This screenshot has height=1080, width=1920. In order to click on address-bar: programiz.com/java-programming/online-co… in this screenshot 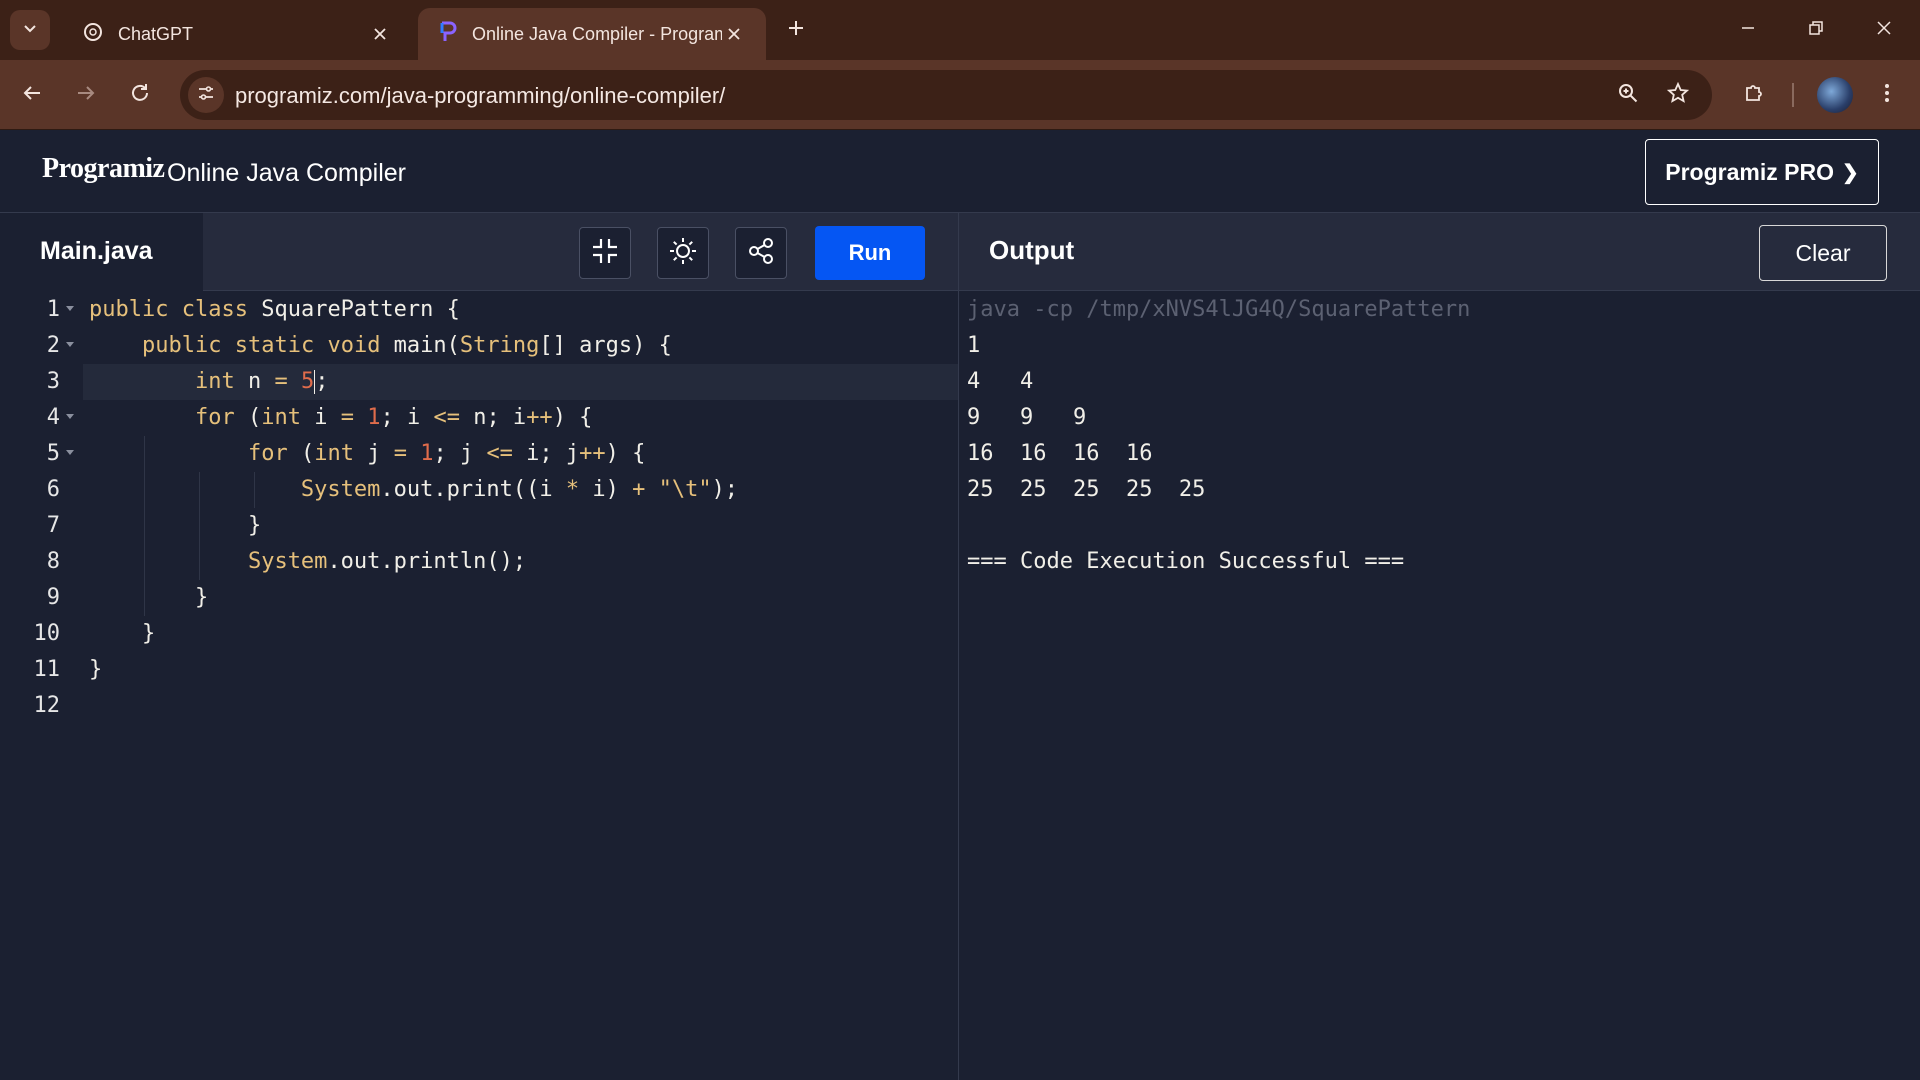, I will do `click(946, 95)`.